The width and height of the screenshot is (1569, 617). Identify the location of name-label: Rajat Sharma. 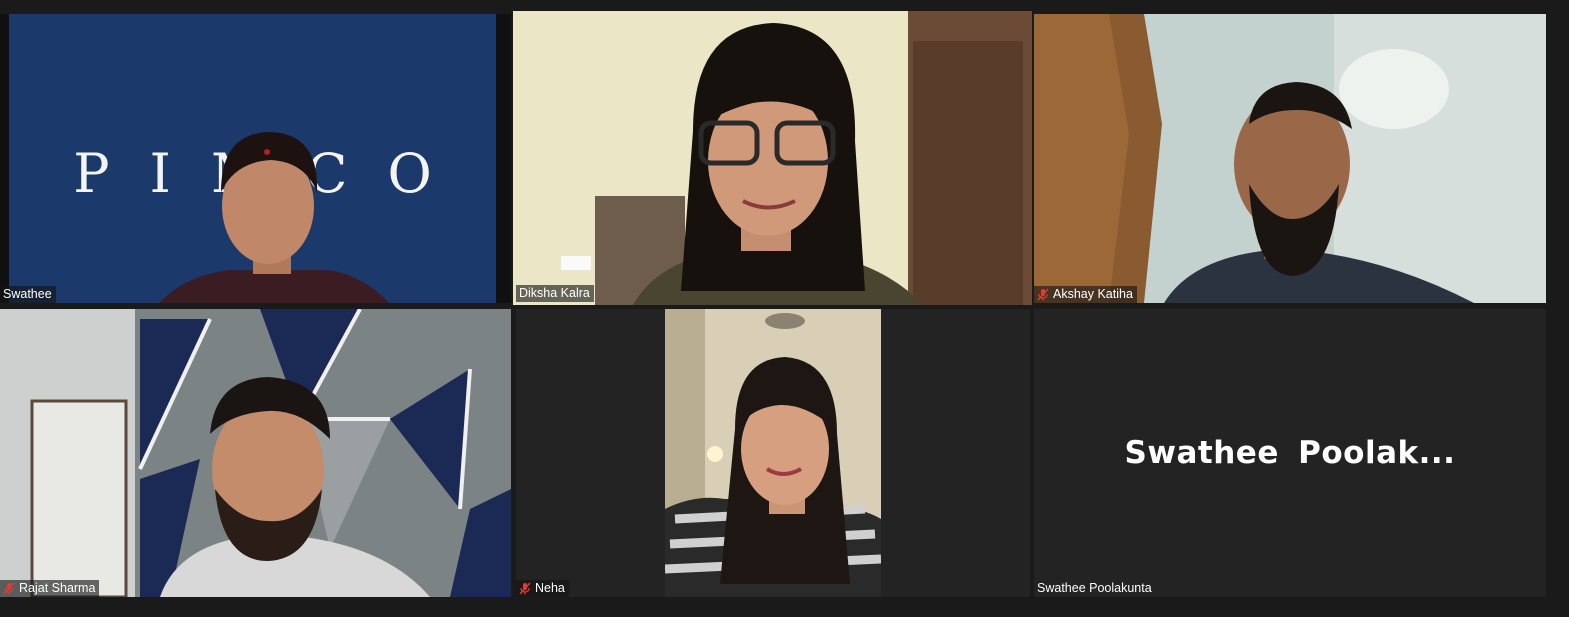
(50, 588).